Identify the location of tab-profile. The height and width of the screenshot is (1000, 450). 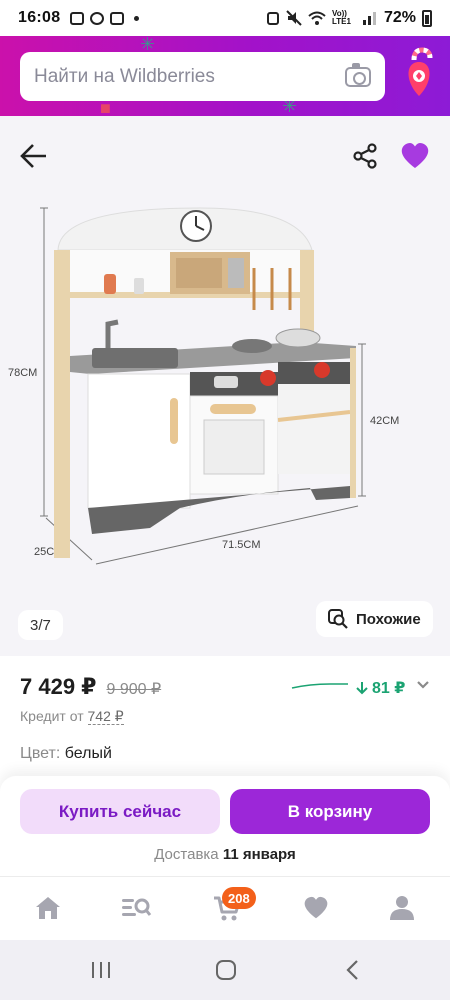
(402, 908).